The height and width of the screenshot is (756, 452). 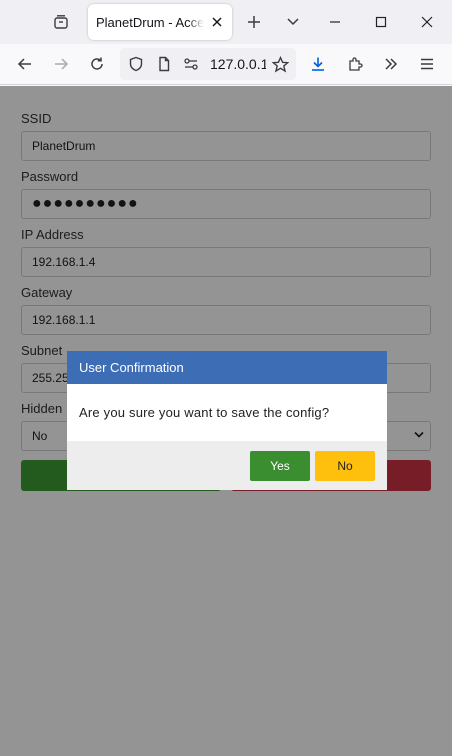 I want to click on maximize-icon, so click(x=381, y=22).